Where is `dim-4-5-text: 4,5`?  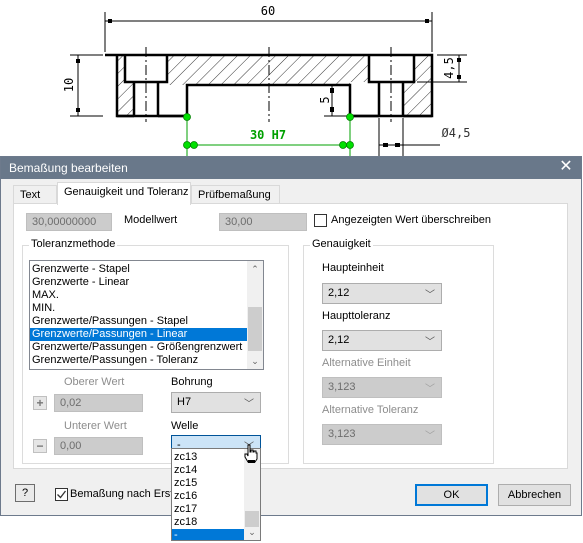 dim-4-5-text: 4,5 is located at coordinates (449, 68).